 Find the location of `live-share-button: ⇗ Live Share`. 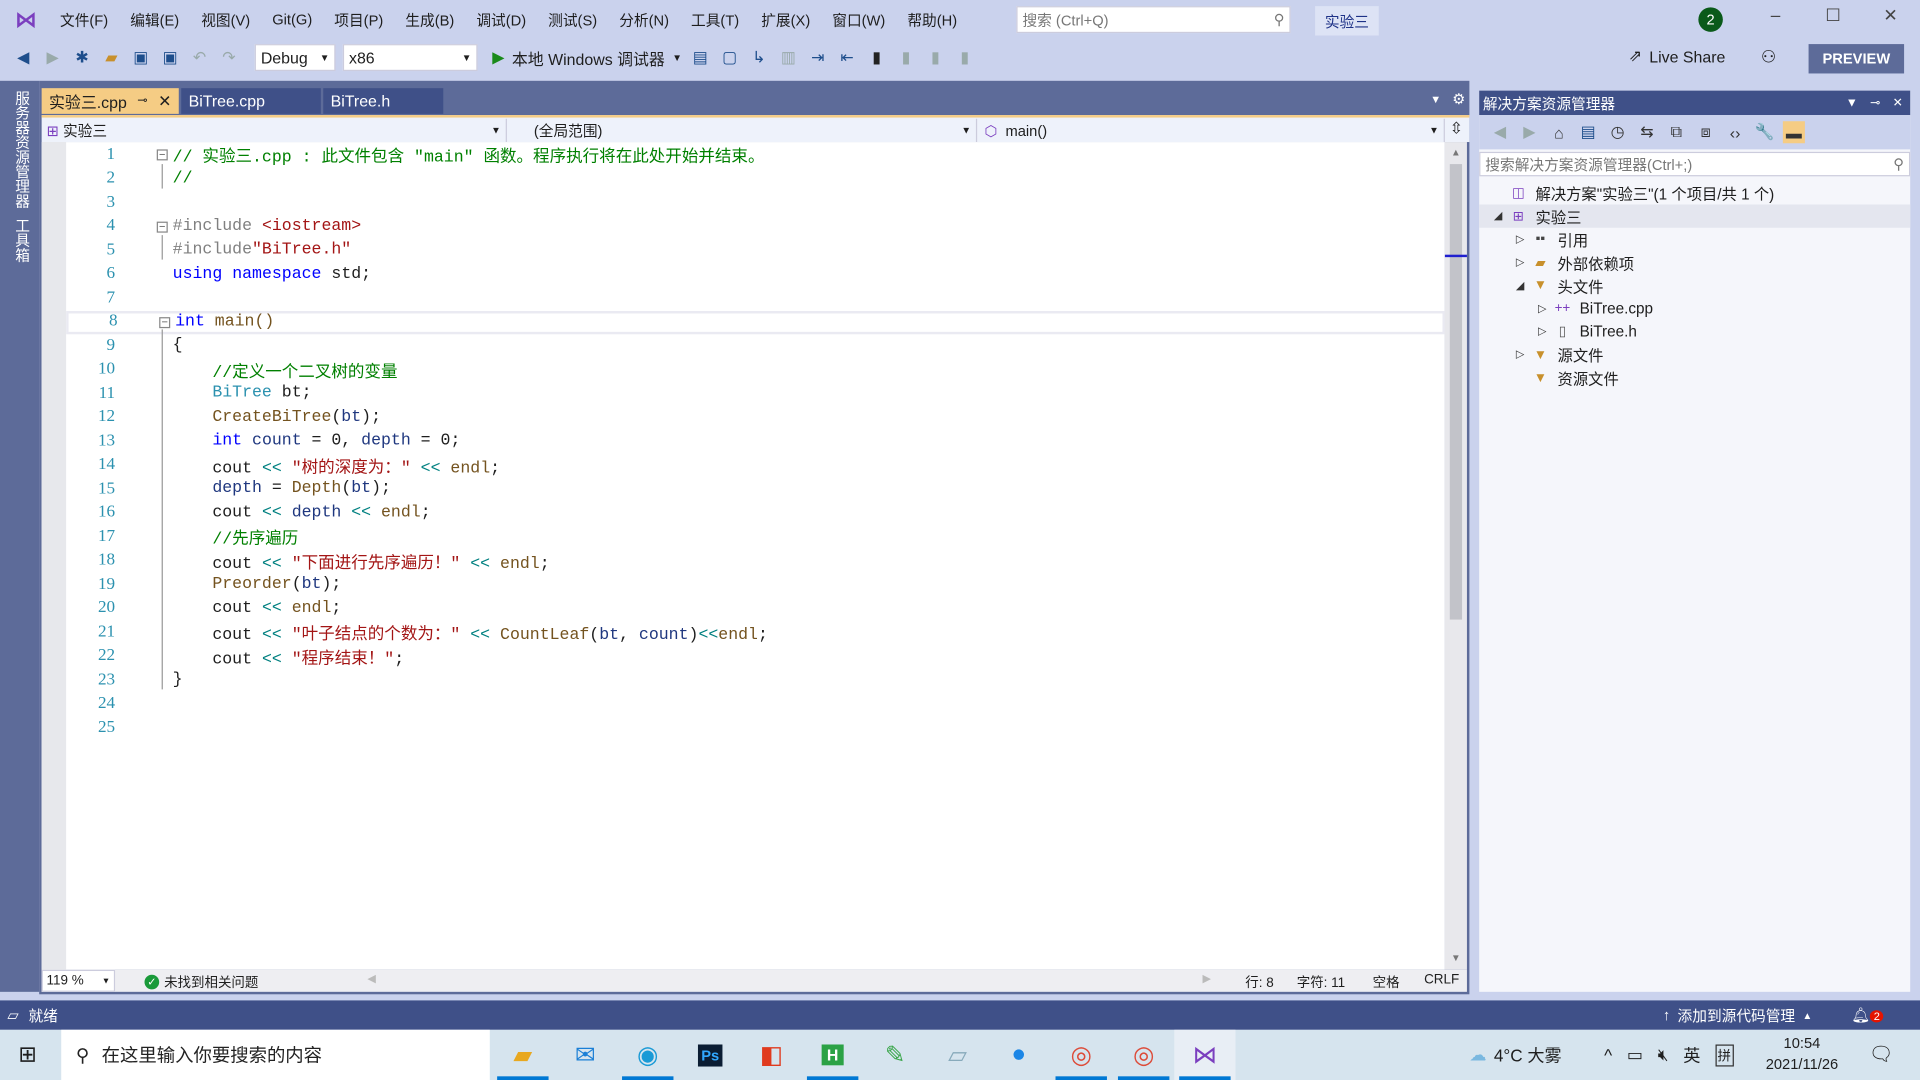

live-share-button: ⇗ Live Share is located at coordinates (1677, 57).